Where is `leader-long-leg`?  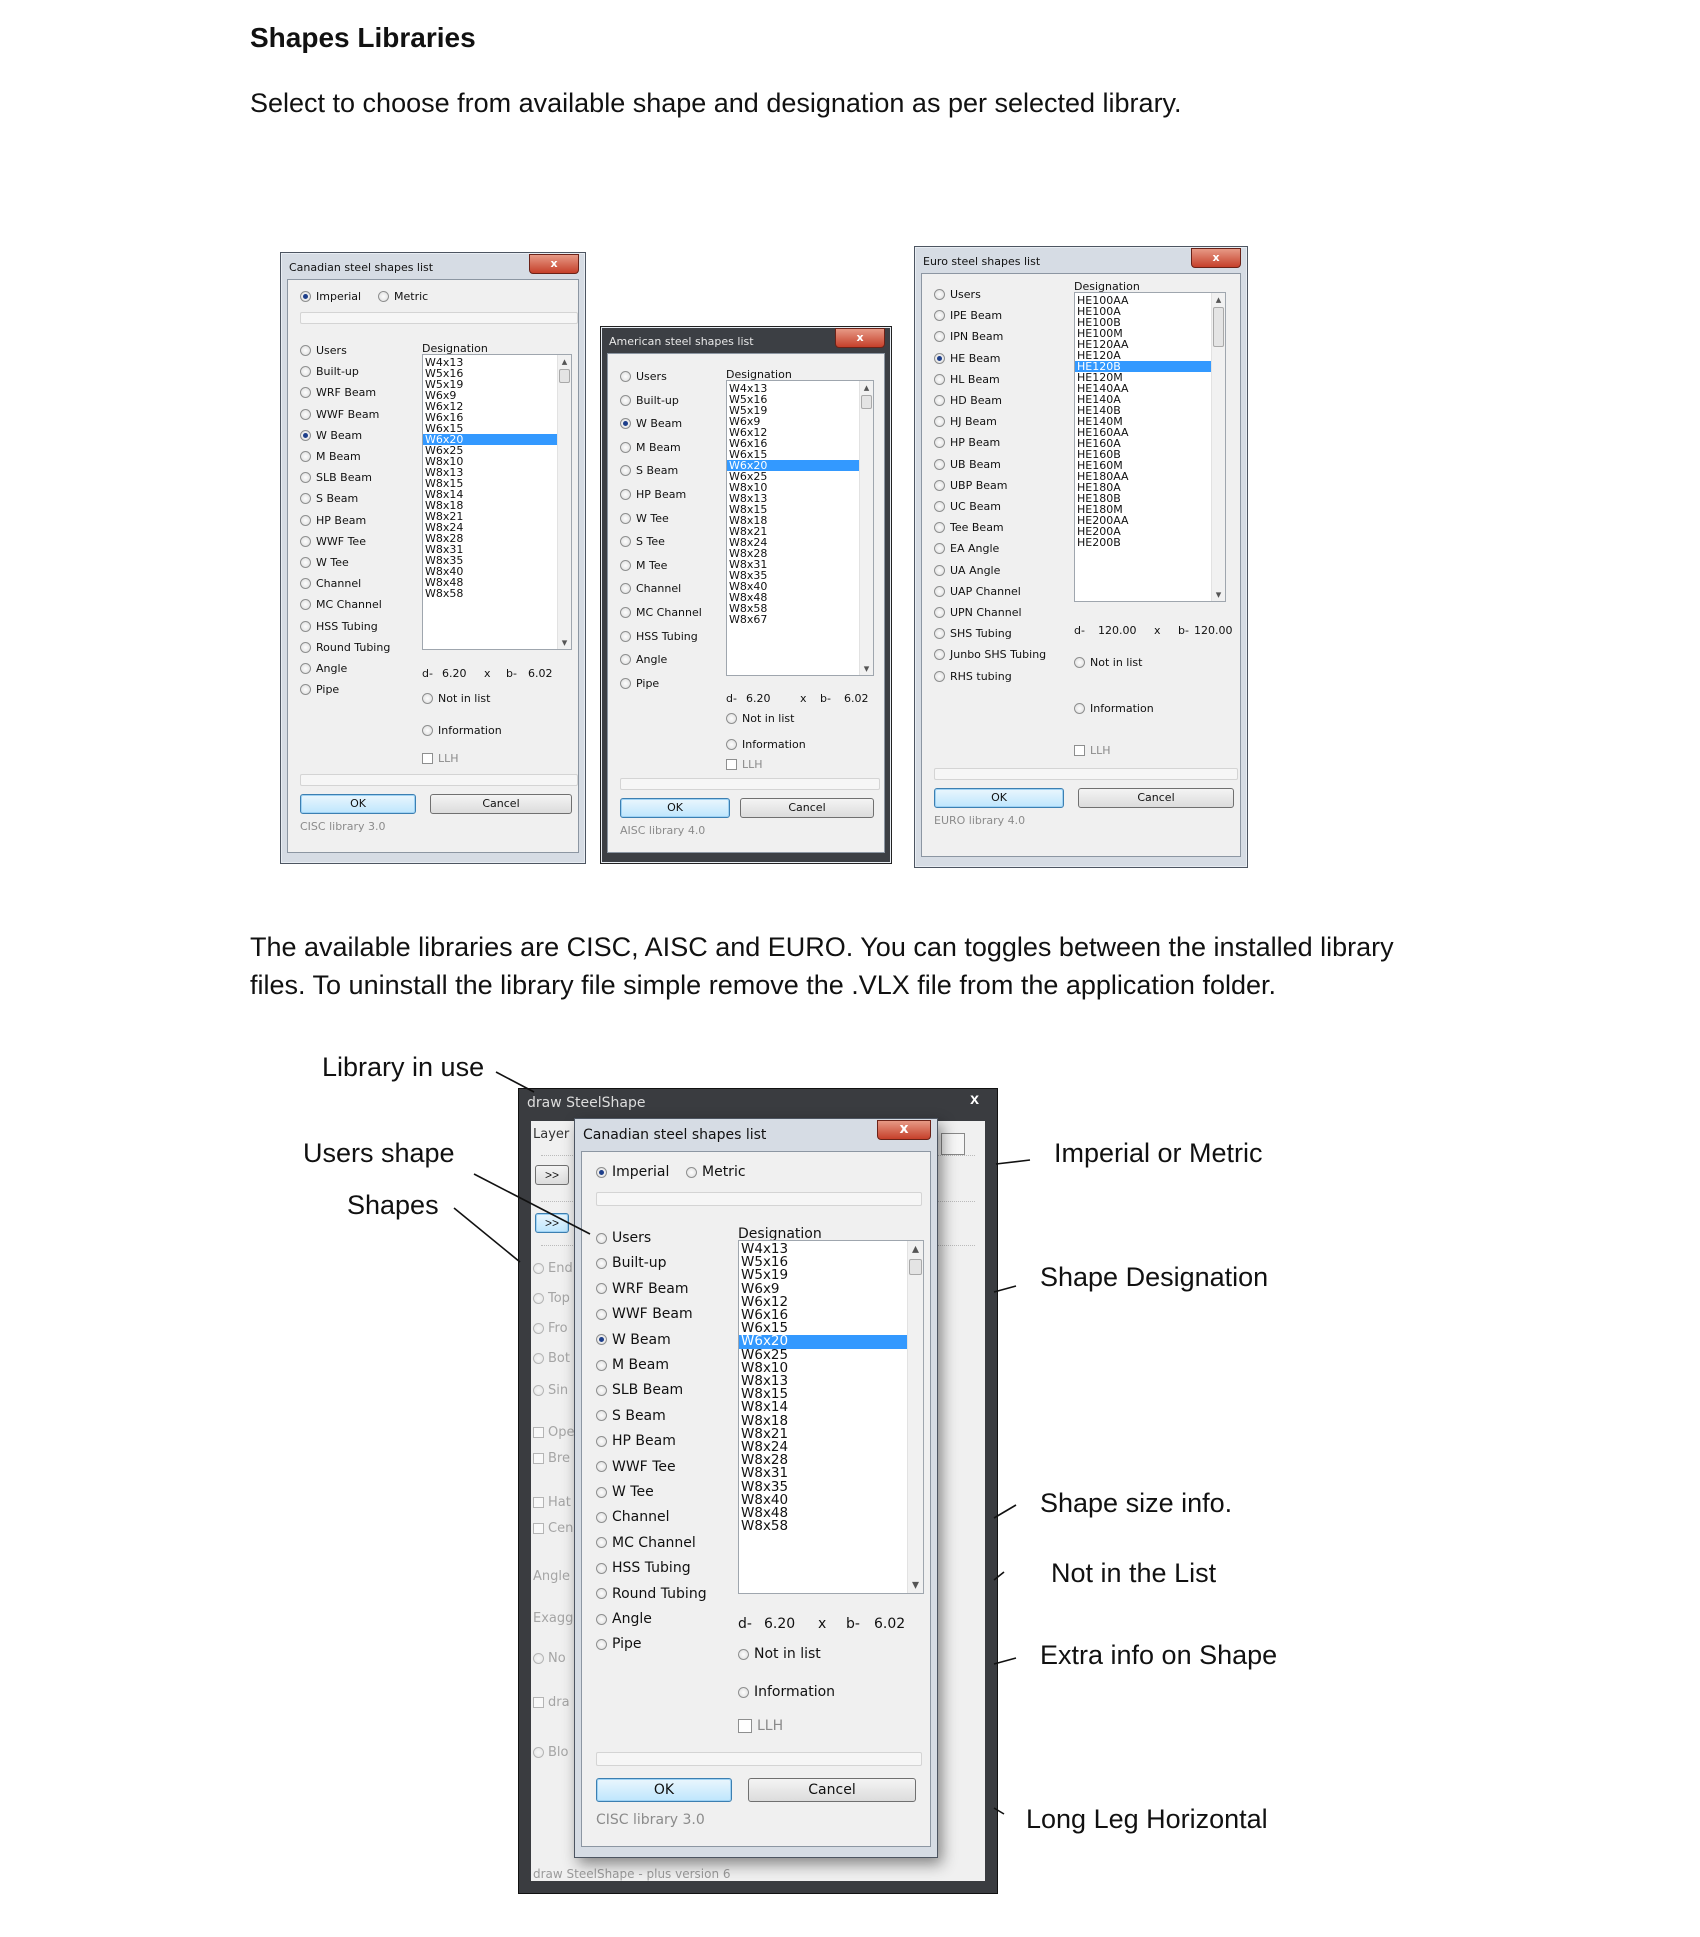
leader-long-leg is located at coordinates (999, 1811).